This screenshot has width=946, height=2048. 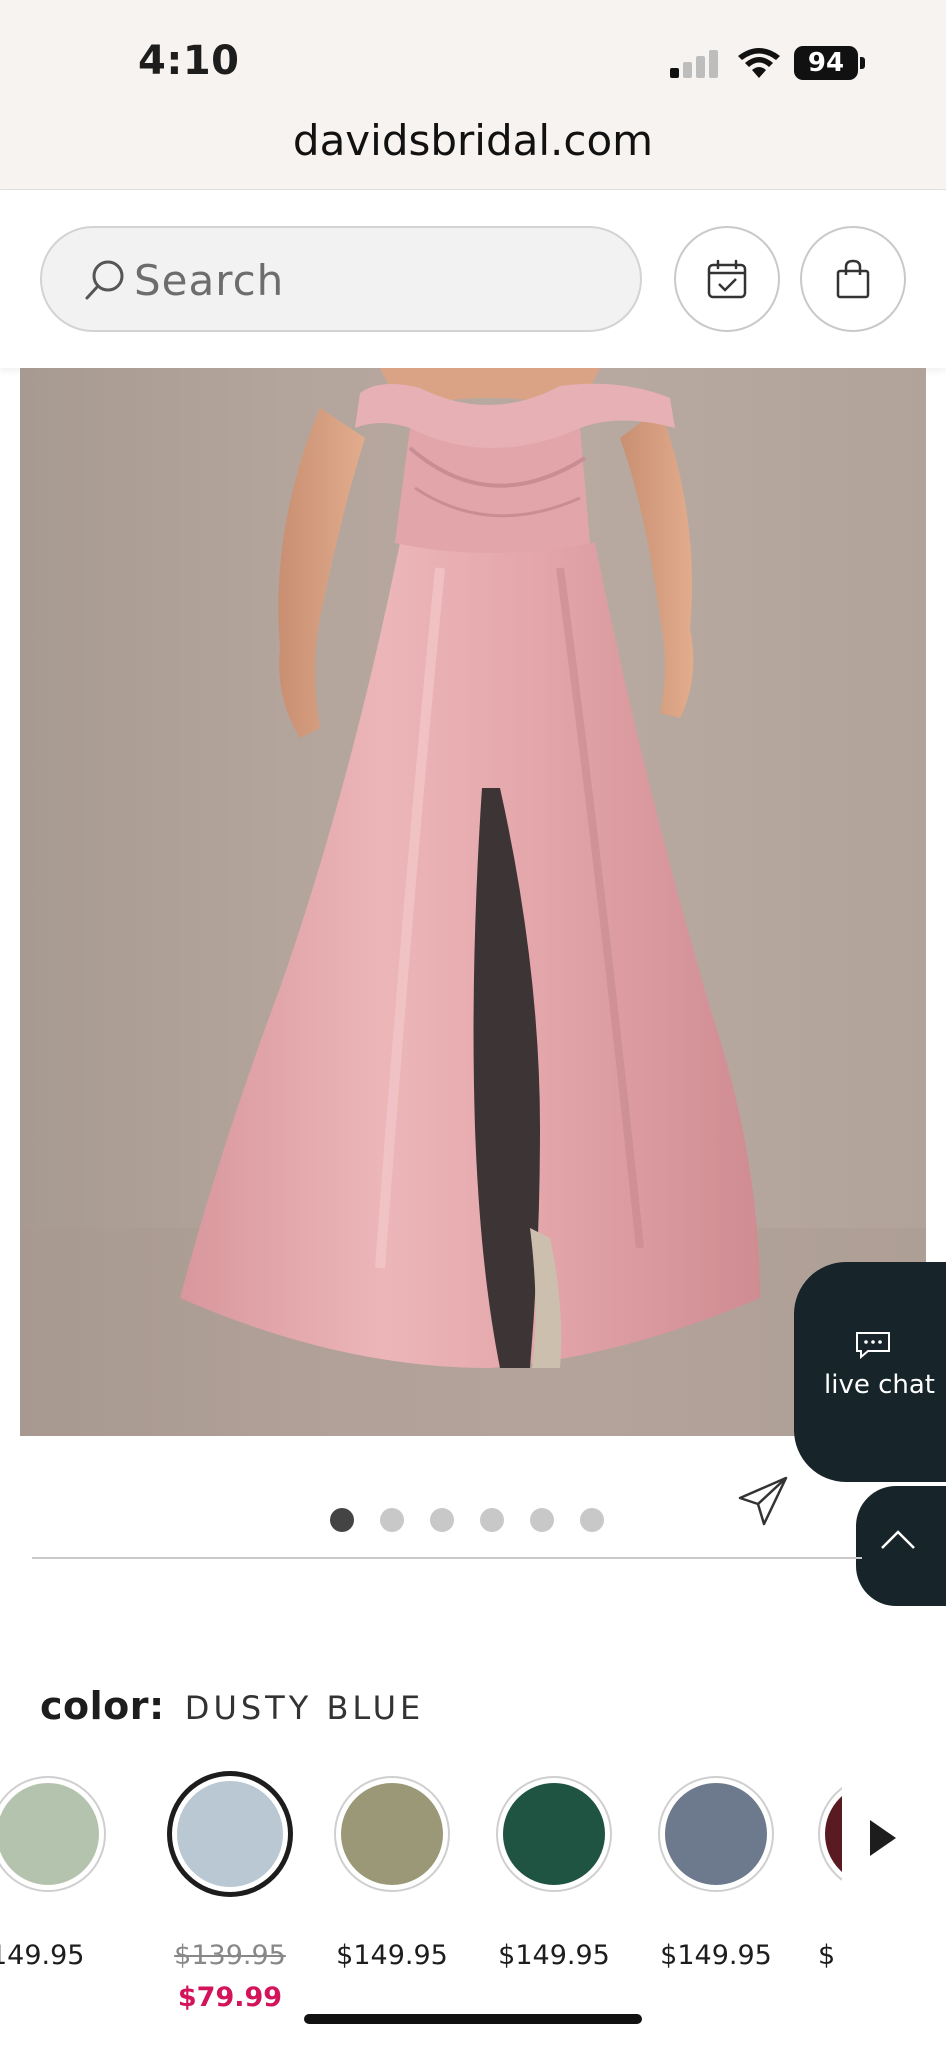 What do you see at coordinates (230, 1997) in the screenshot?
I see `swatch-price-sale: $79.99` at bounding box center [230, 1997].